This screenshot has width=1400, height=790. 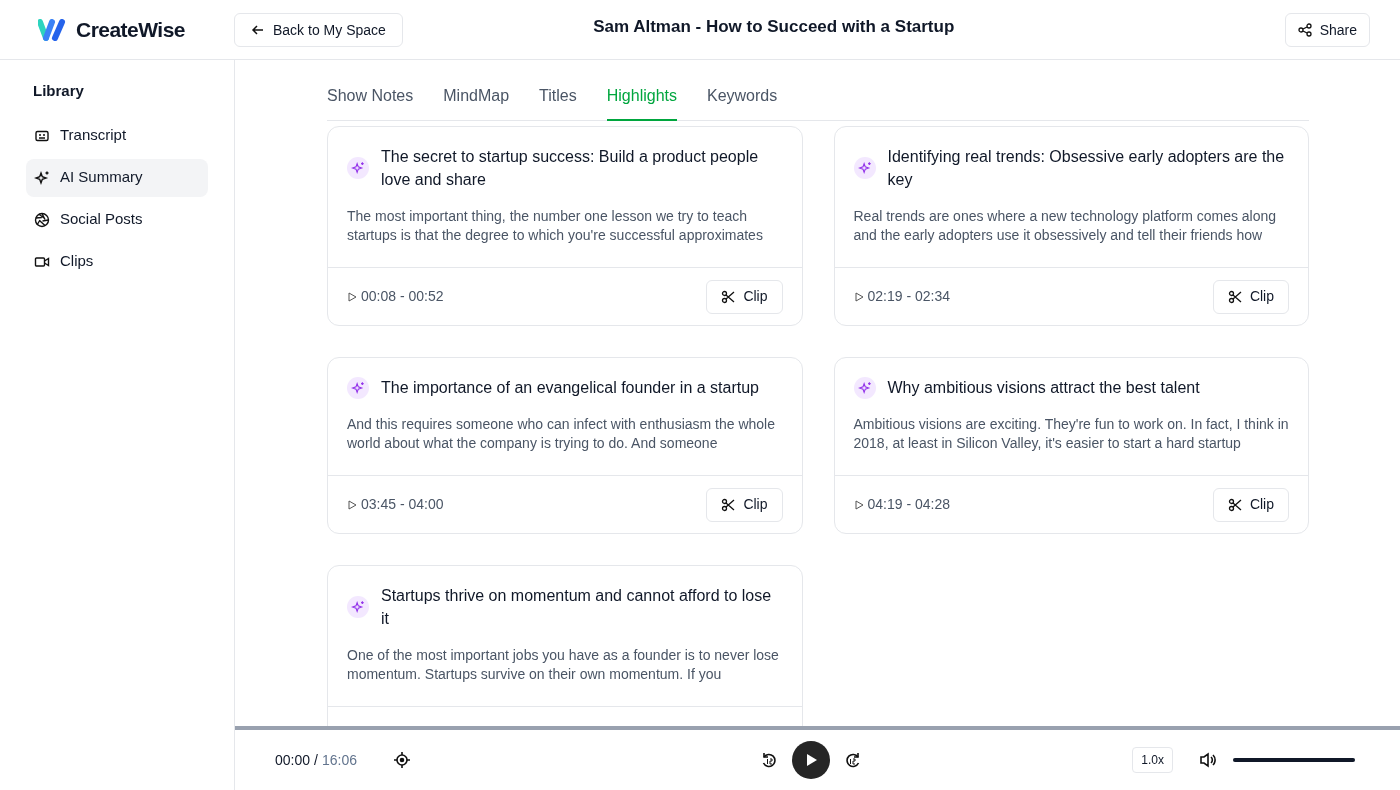 I want to click on highlight-excerpt: The most important thing, the number one lesson we try to teach startups is that the degree to which you're successful approximates, so click(x=555, y=226).